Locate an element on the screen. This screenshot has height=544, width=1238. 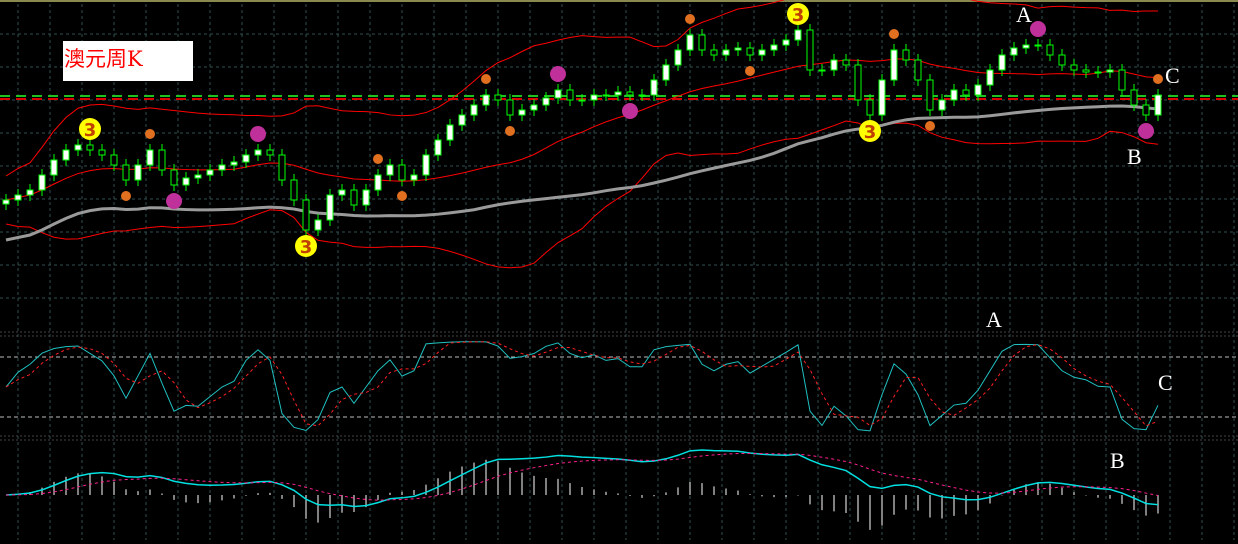
annotation-c-main: C is located at coordinates (1172, 75).